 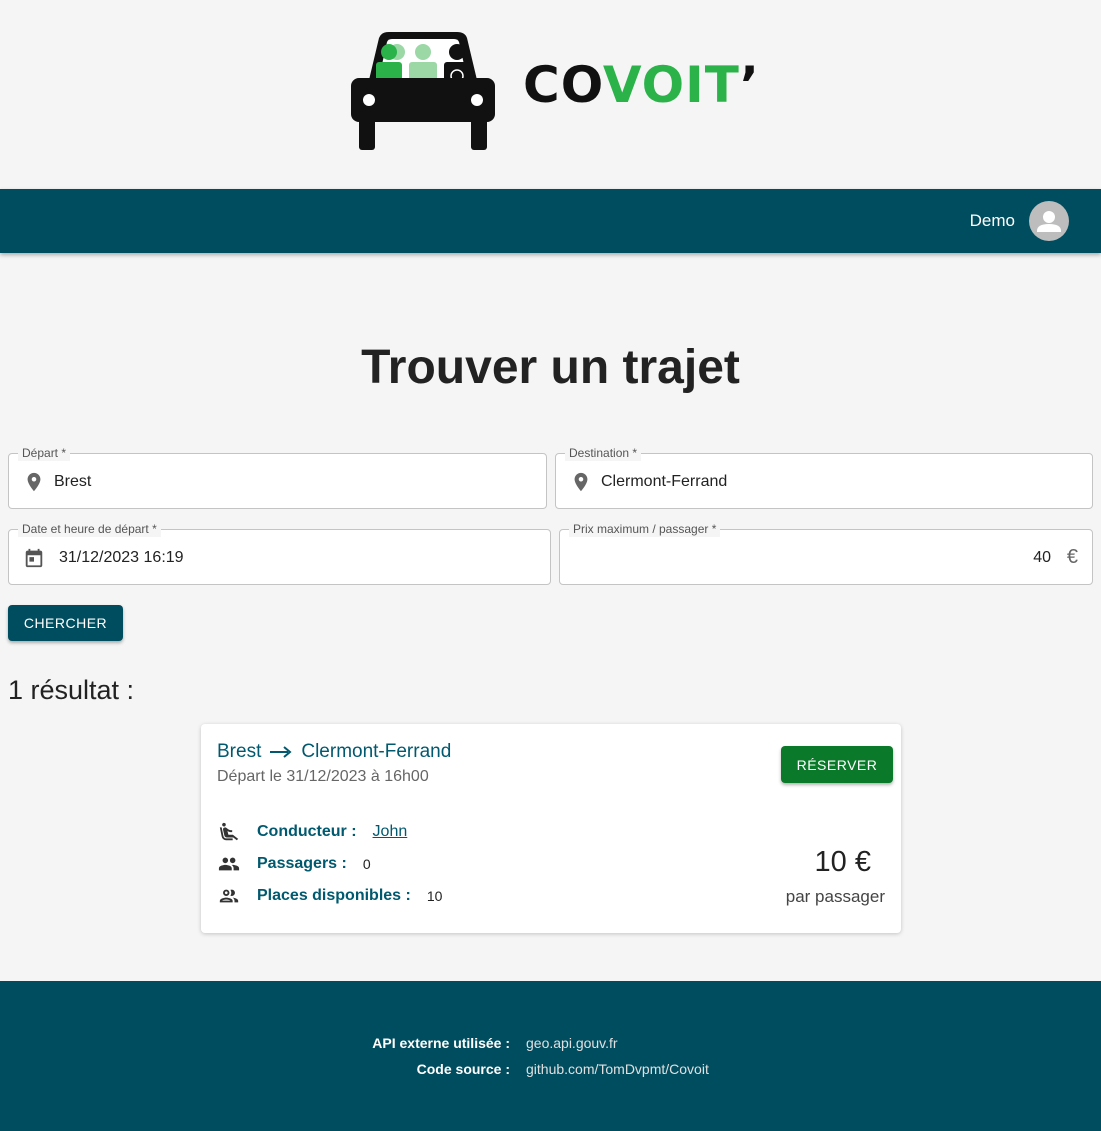 What do you see at coordinates (824, 477) in the screenshot?
I see `destination-field: Destination * Clermont-Ferrand` at bounding box center [824, 477].